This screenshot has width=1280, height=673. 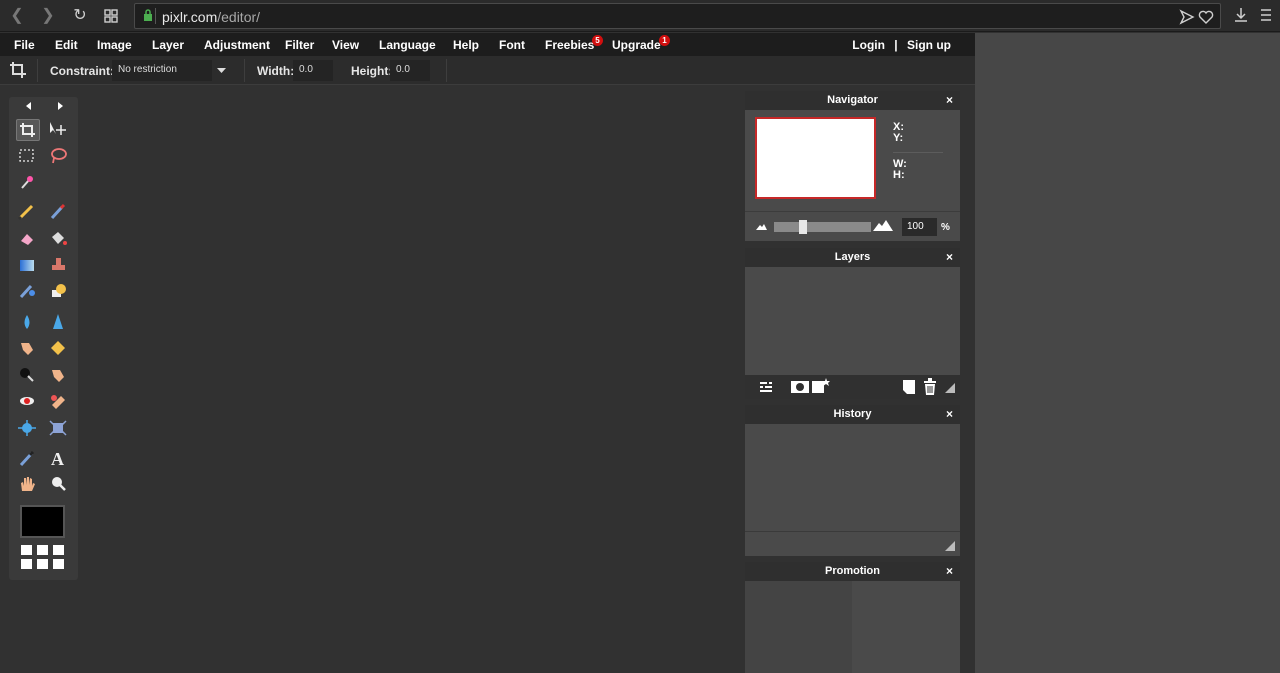 I want to click on gradient-tool-icon, so click(x=28, y=266).